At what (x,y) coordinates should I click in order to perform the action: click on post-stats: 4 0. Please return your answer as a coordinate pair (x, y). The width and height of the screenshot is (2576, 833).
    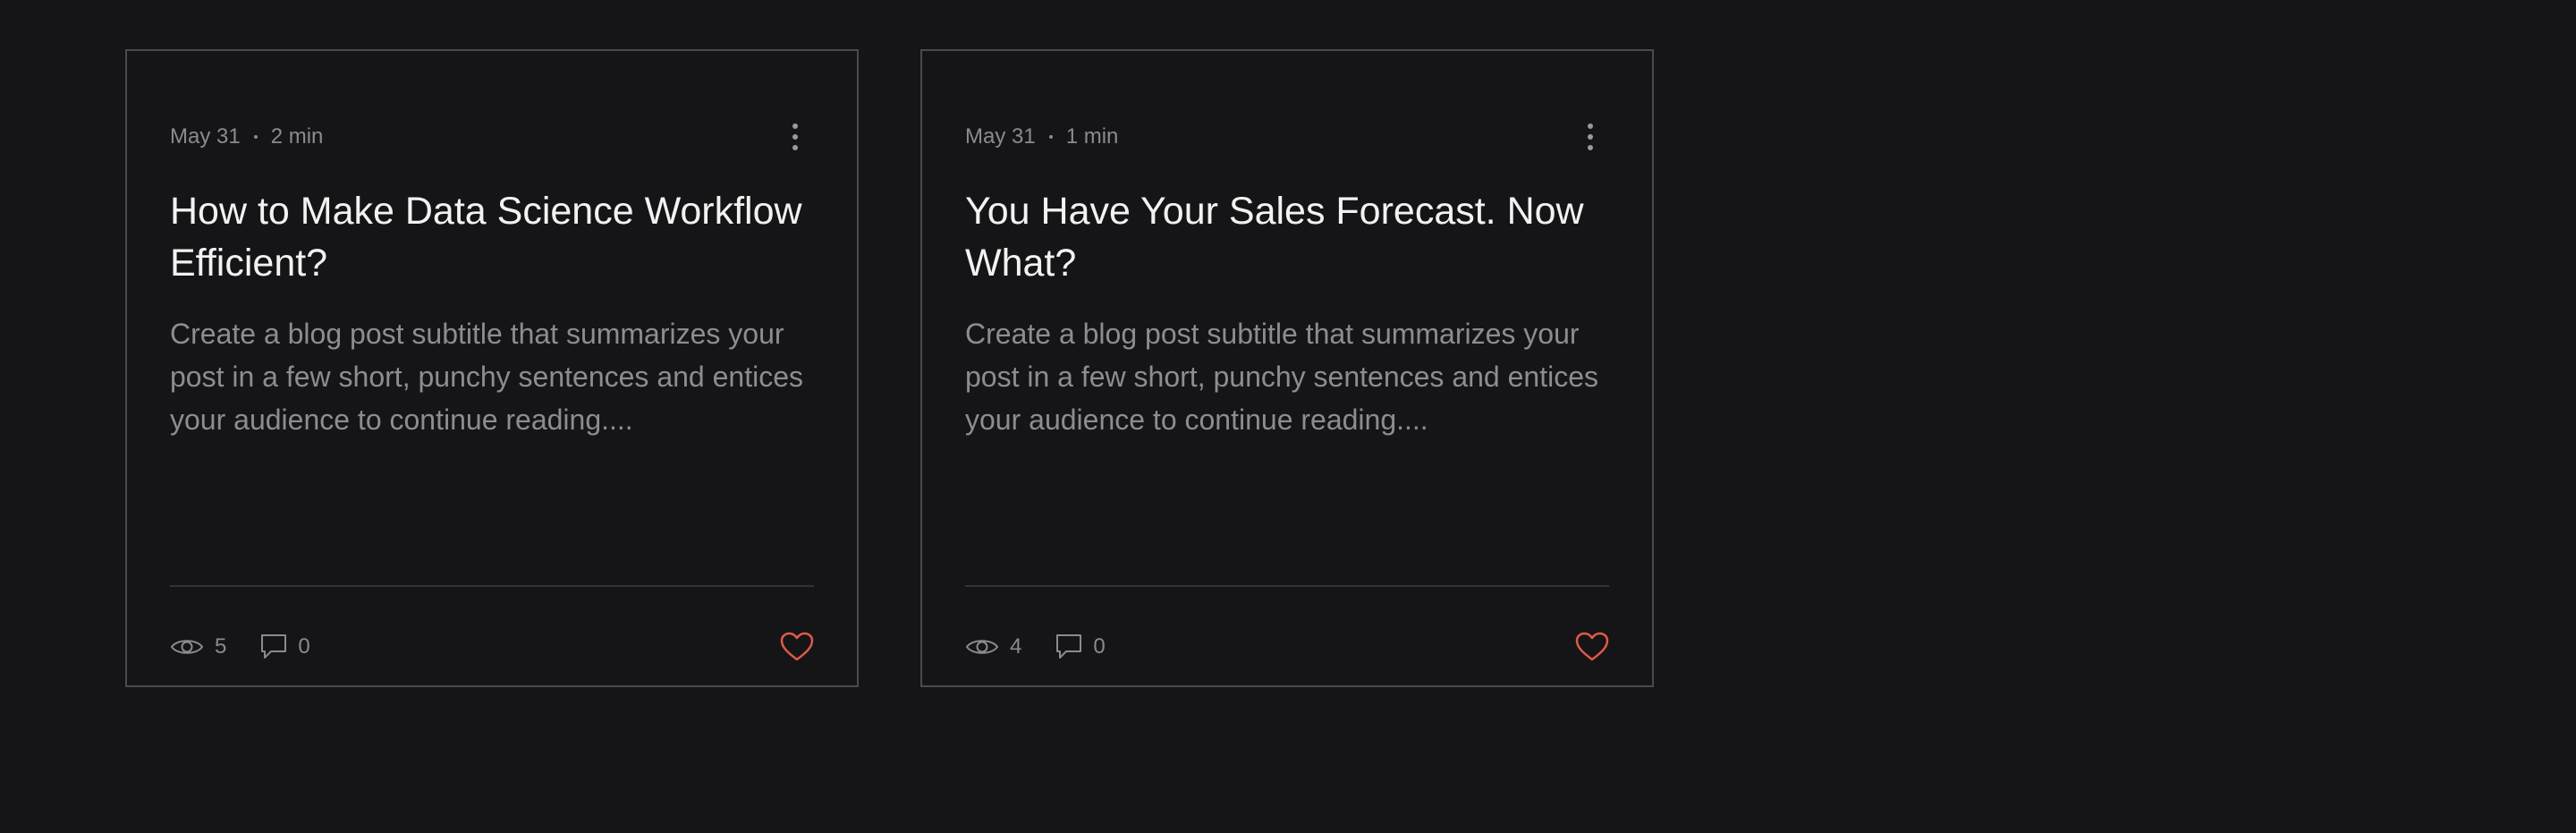
    Looking at the image, I should click on (1035, 647).